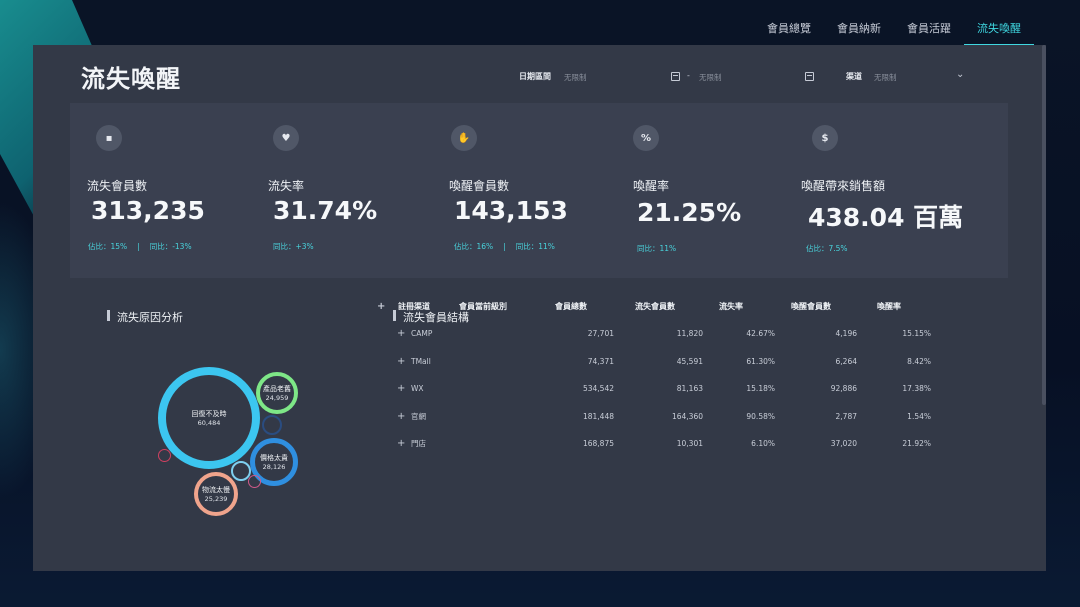  What do you see at coordinates (763, 444) in the screenshot?
I see `lost-rate-cell: 6.10%` at bounding box center [763, 444].